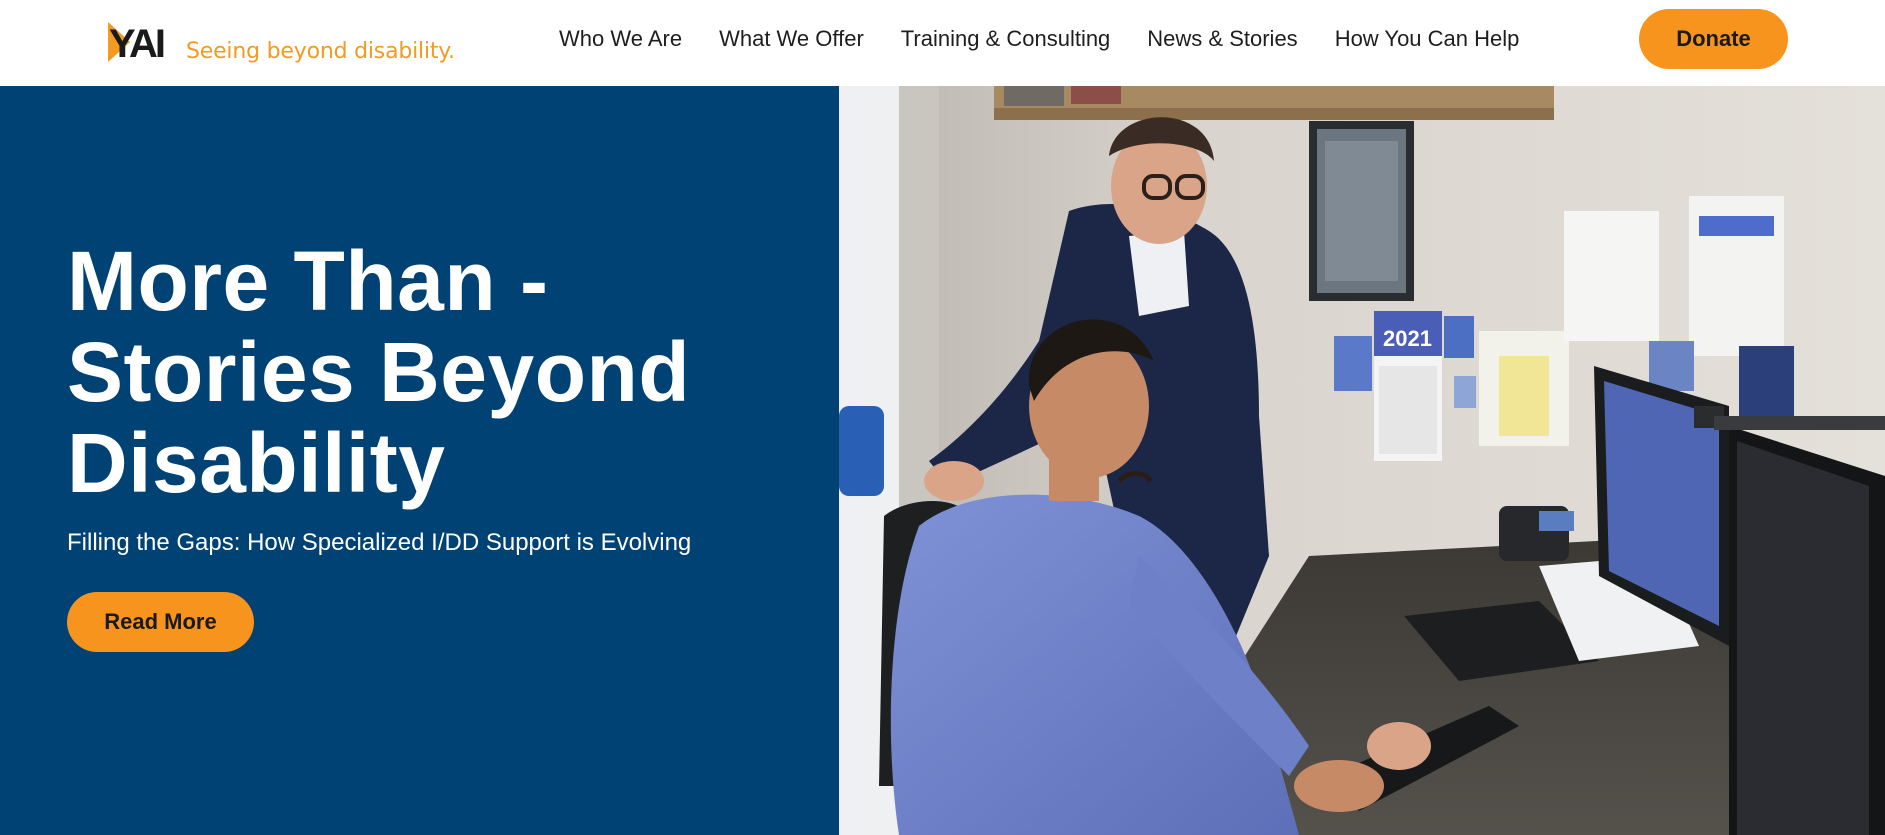 This screenshot has width=1885, height=835. Describe the element at coordinates (620, 39) in the screenshot. I see `nav-item-who-we-are: Who We Are` at that location.